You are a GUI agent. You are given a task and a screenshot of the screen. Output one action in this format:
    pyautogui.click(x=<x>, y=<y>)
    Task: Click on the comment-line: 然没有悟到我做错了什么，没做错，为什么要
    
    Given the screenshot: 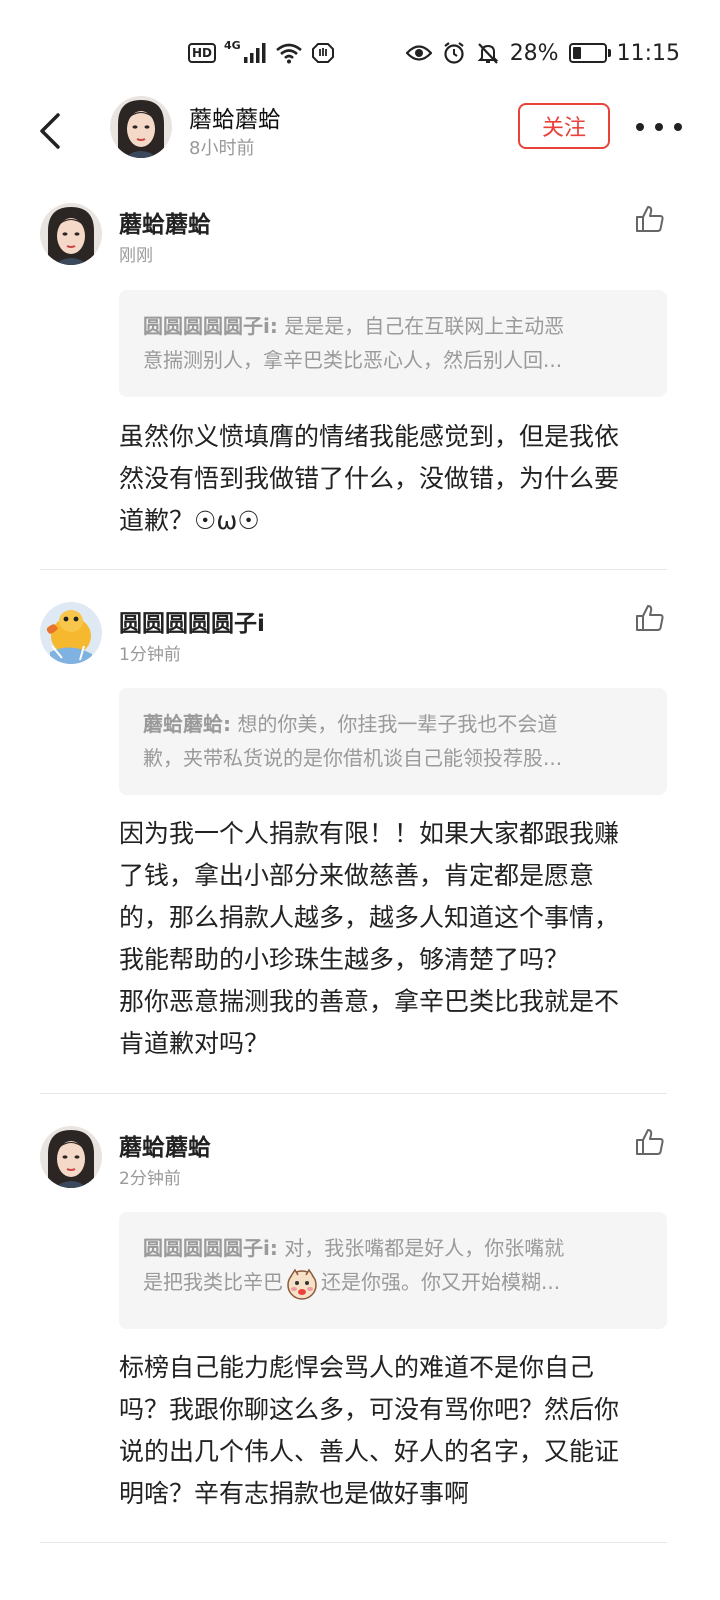 What is the action you would take?
    pyautogui.click(x=369, y=478)
    